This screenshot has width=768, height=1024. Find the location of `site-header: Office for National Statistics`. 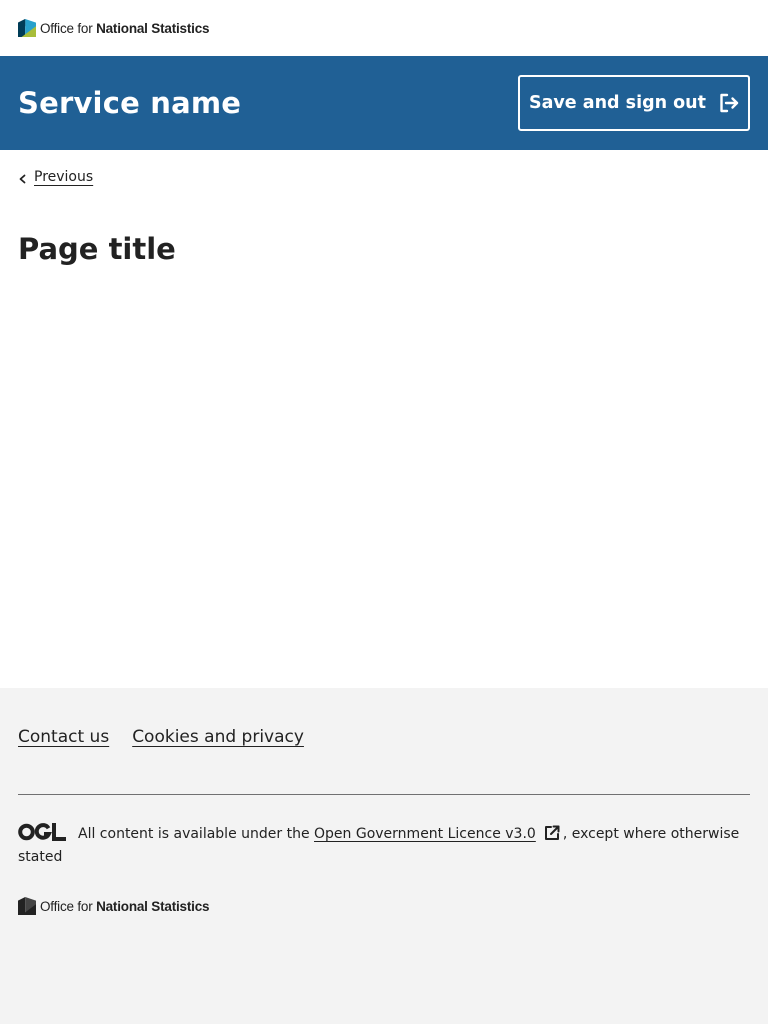

site-header: Office for National Statistics is located at coordinates (384, 28).